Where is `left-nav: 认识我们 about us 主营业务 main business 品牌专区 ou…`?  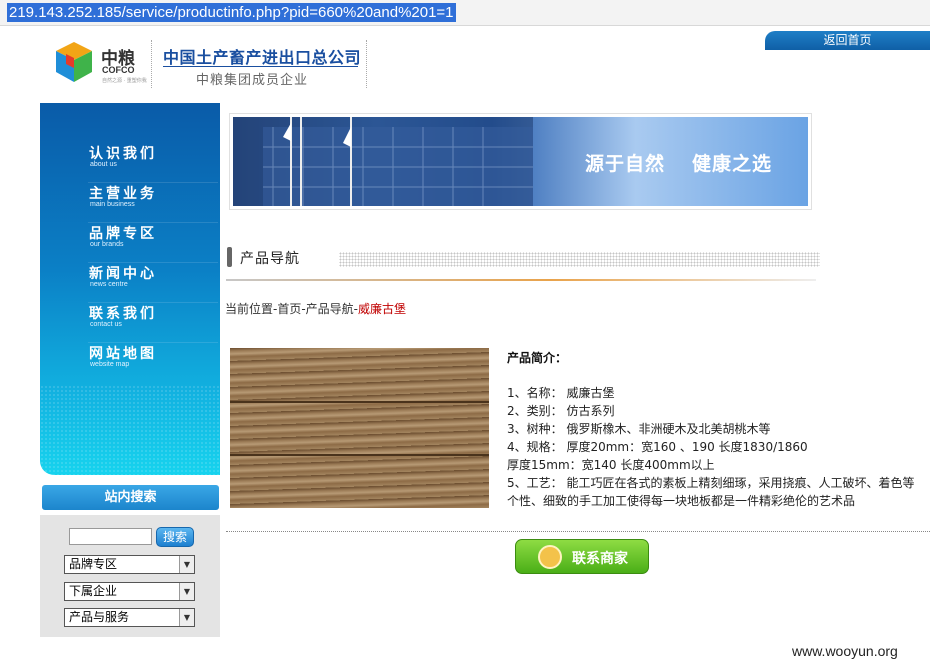 left-nav: 认识我们 about us 主营业务 main business 品牌专区 ou… is located at coordinates (130, 289).